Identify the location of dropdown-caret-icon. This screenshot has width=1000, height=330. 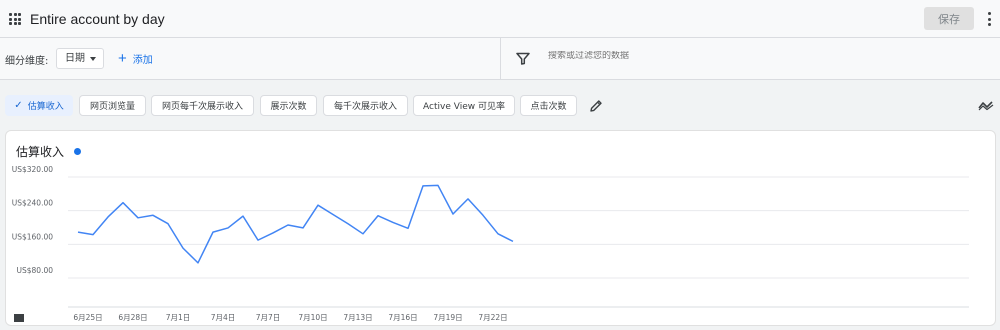
(93, 59).